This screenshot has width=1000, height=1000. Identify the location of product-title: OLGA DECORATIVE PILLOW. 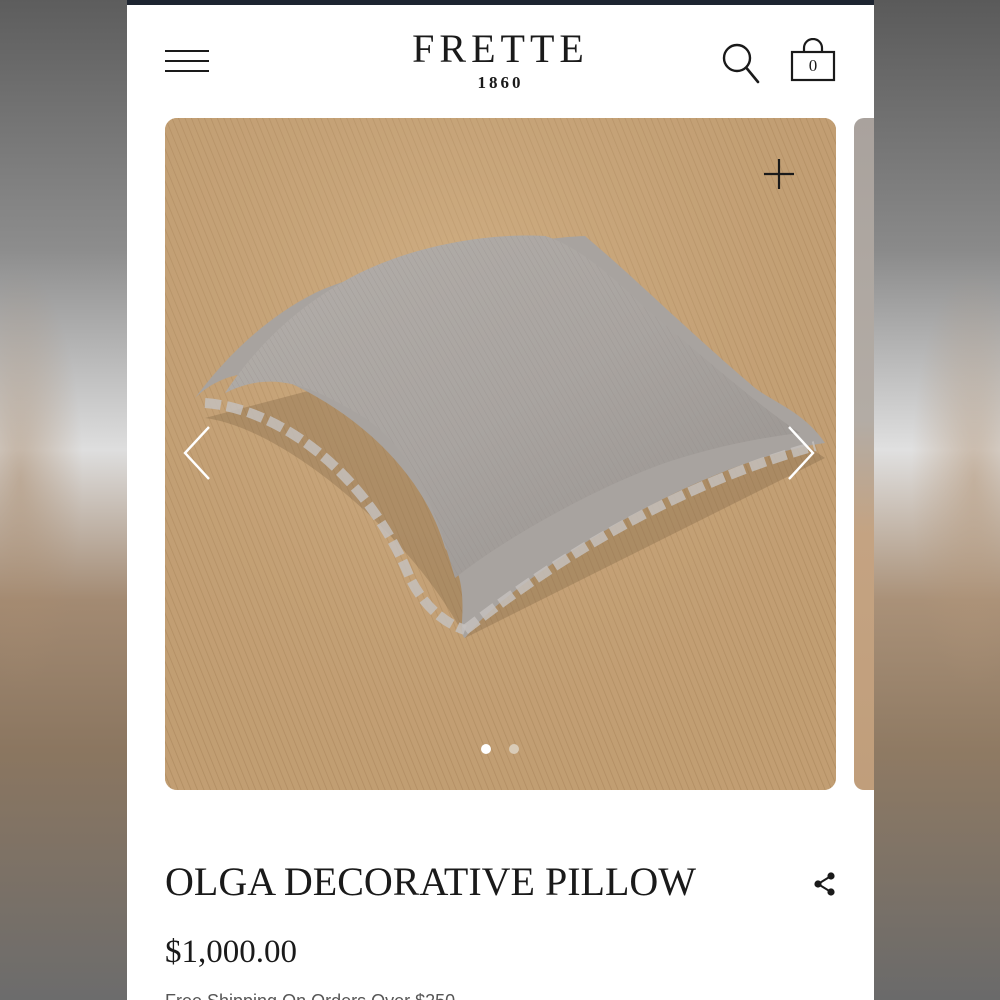
(431, 881).